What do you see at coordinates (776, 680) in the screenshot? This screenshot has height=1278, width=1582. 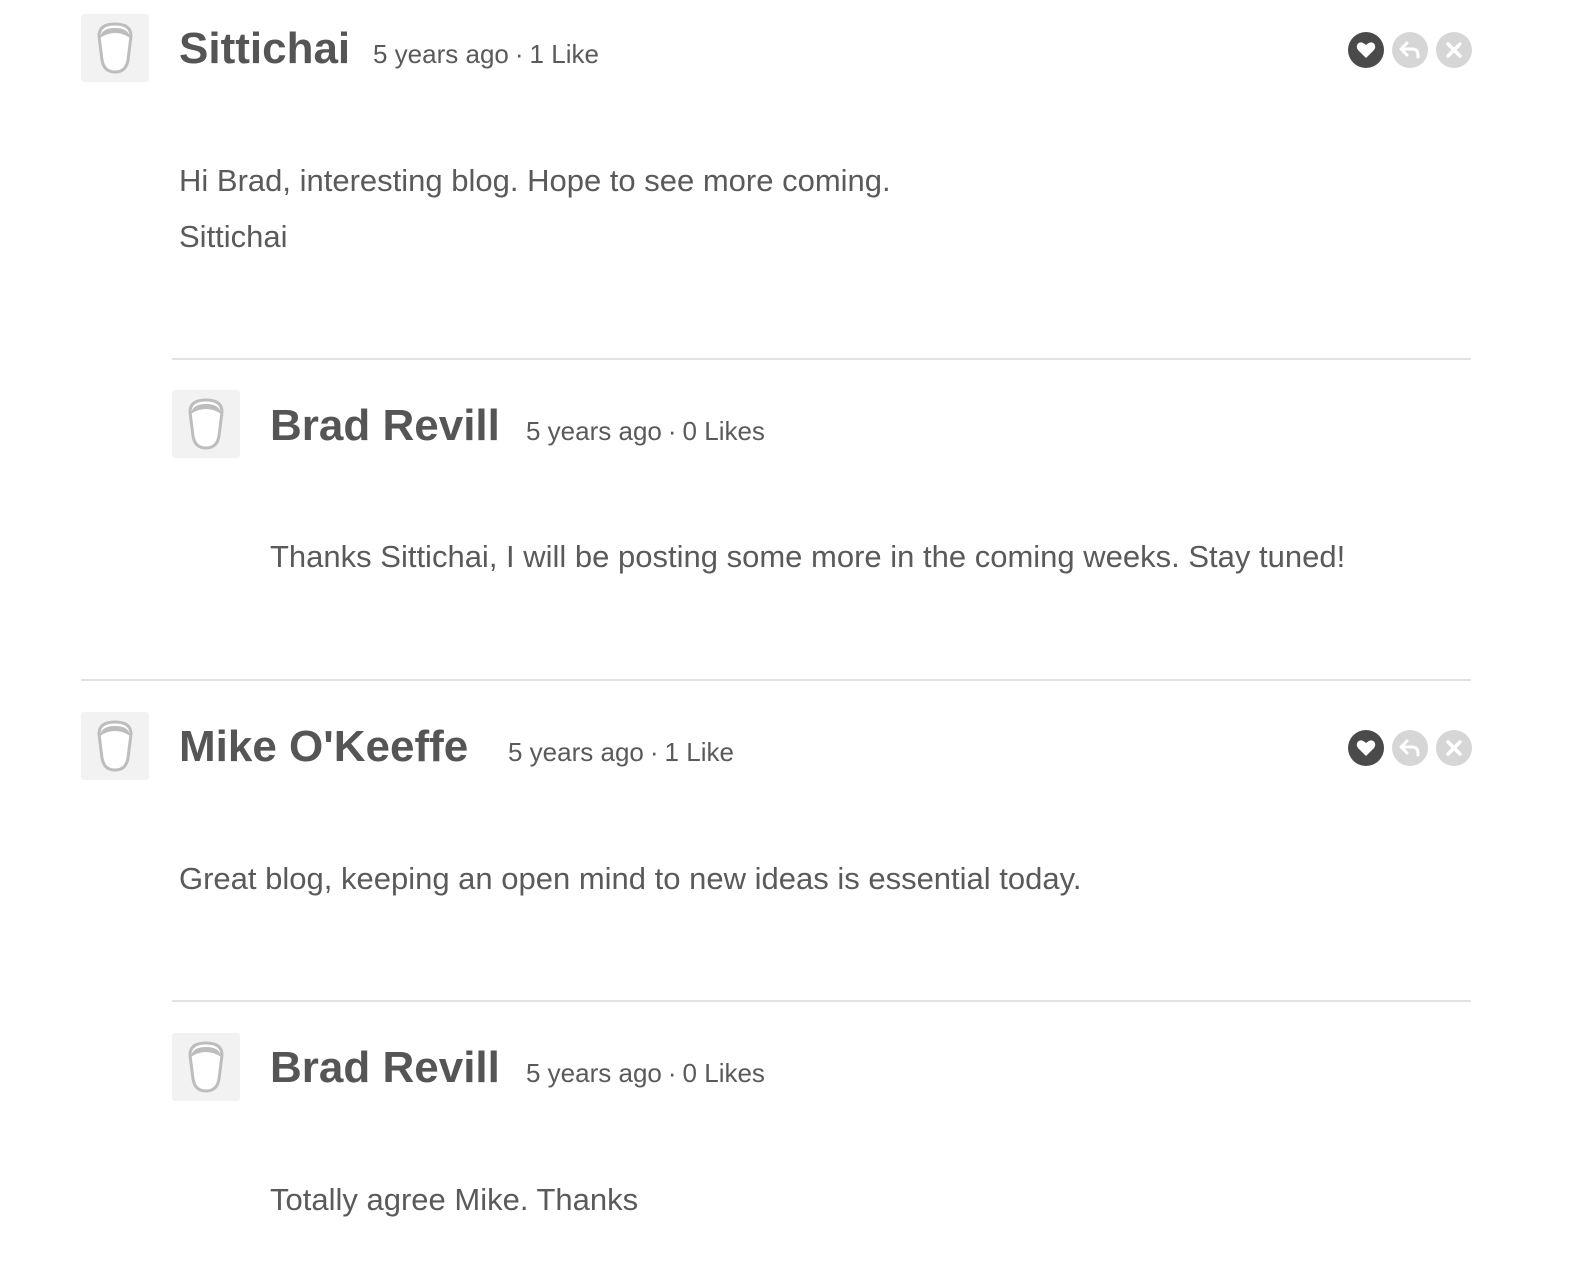 I see `comment-divider` at bounding box center [776, 680].